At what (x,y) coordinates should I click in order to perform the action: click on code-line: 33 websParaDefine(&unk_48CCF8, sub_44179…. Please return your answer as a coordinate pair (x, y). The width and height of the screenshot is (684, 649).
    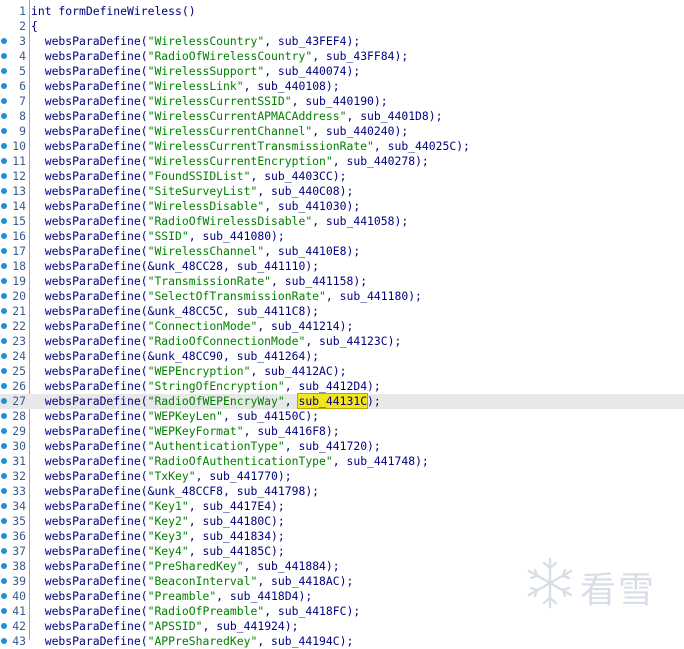
    Looking at the image, I should click on (342, 491).